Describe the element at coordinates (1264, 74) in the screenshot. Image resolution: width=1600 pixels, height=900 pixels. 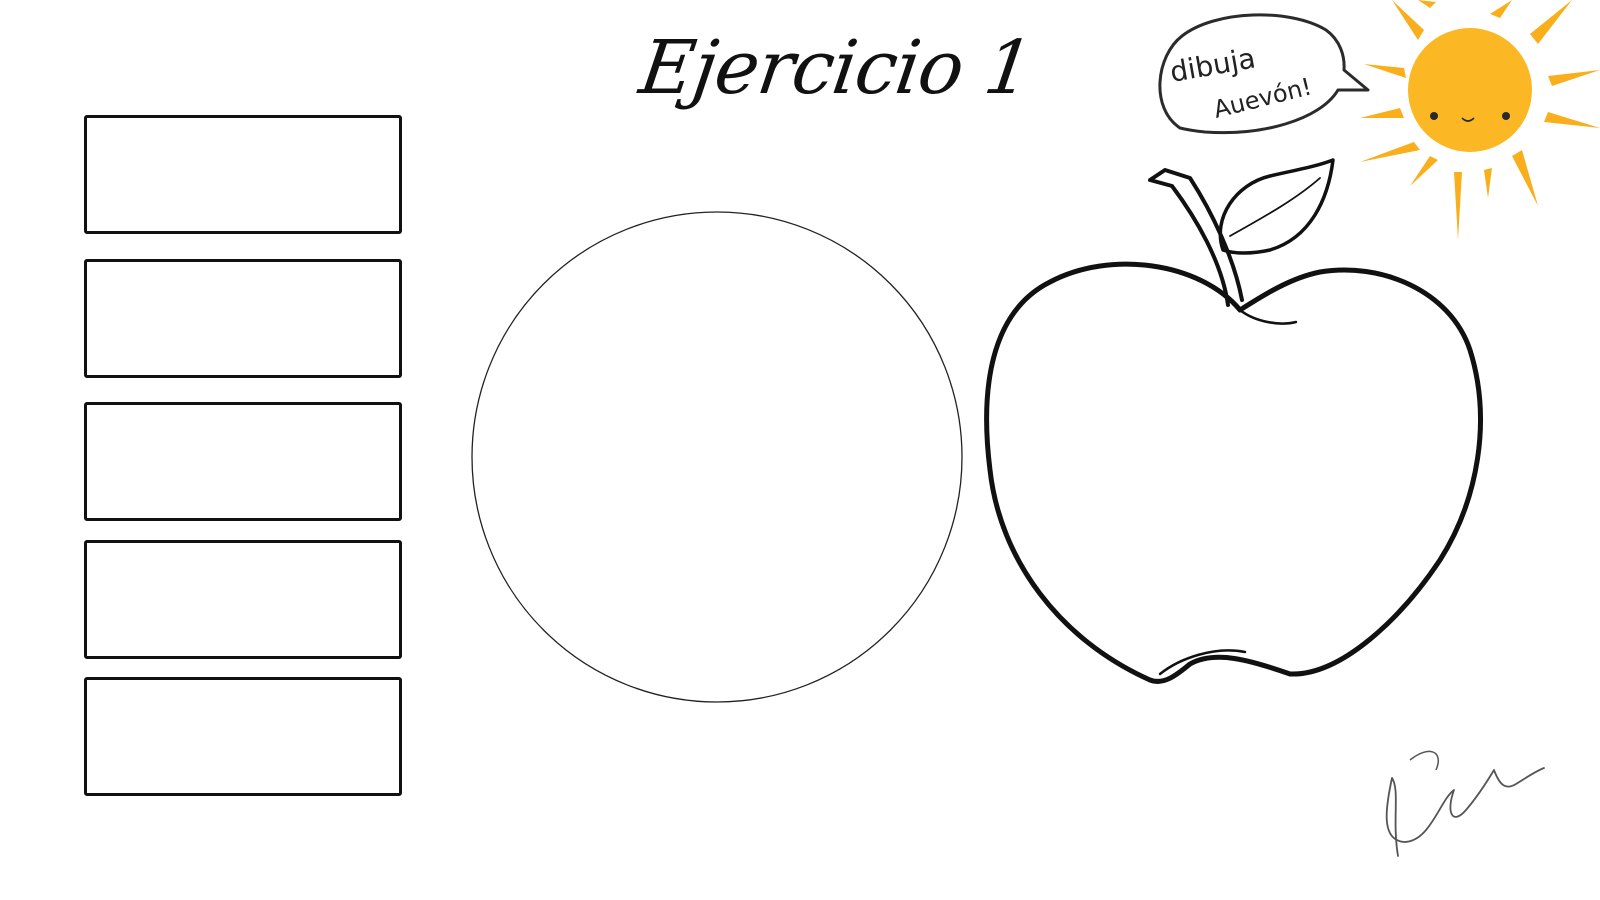
I see `speech-bubble-icon: dibuja Auevón!` at that location.